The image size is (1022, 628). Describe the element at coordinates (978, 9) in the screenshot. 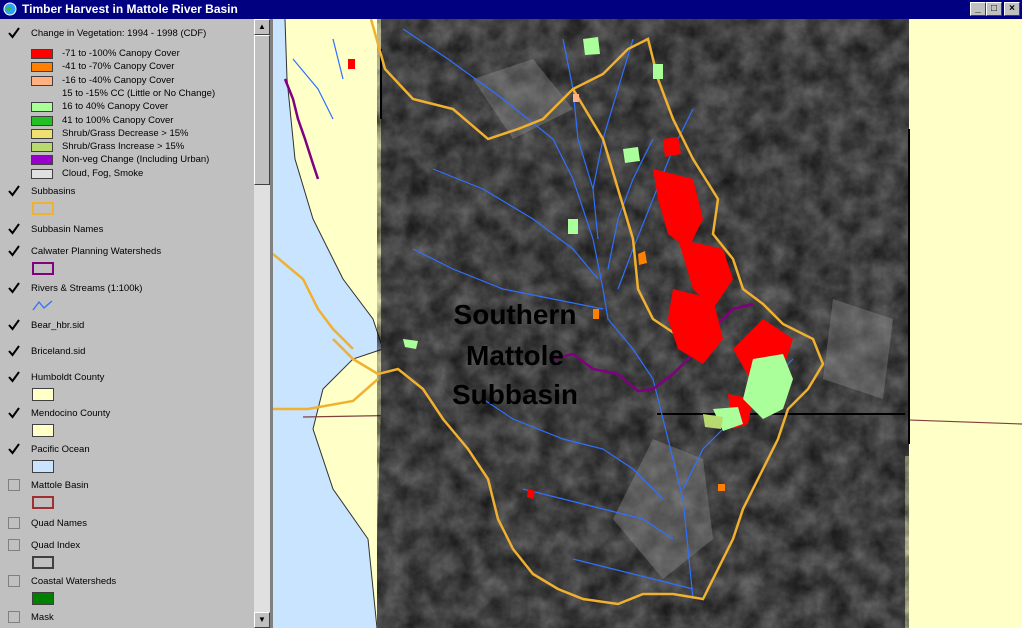

I see `minimize-button: _` at that location.